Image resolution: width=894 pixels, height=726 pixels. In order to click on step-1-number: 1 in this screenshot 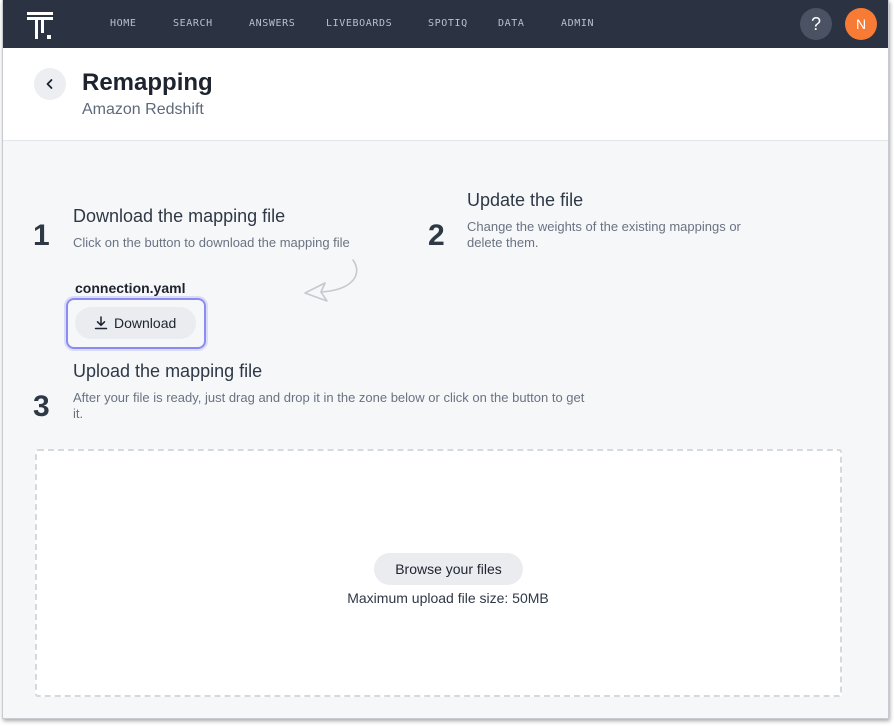, I will do `click(41, 235)`.